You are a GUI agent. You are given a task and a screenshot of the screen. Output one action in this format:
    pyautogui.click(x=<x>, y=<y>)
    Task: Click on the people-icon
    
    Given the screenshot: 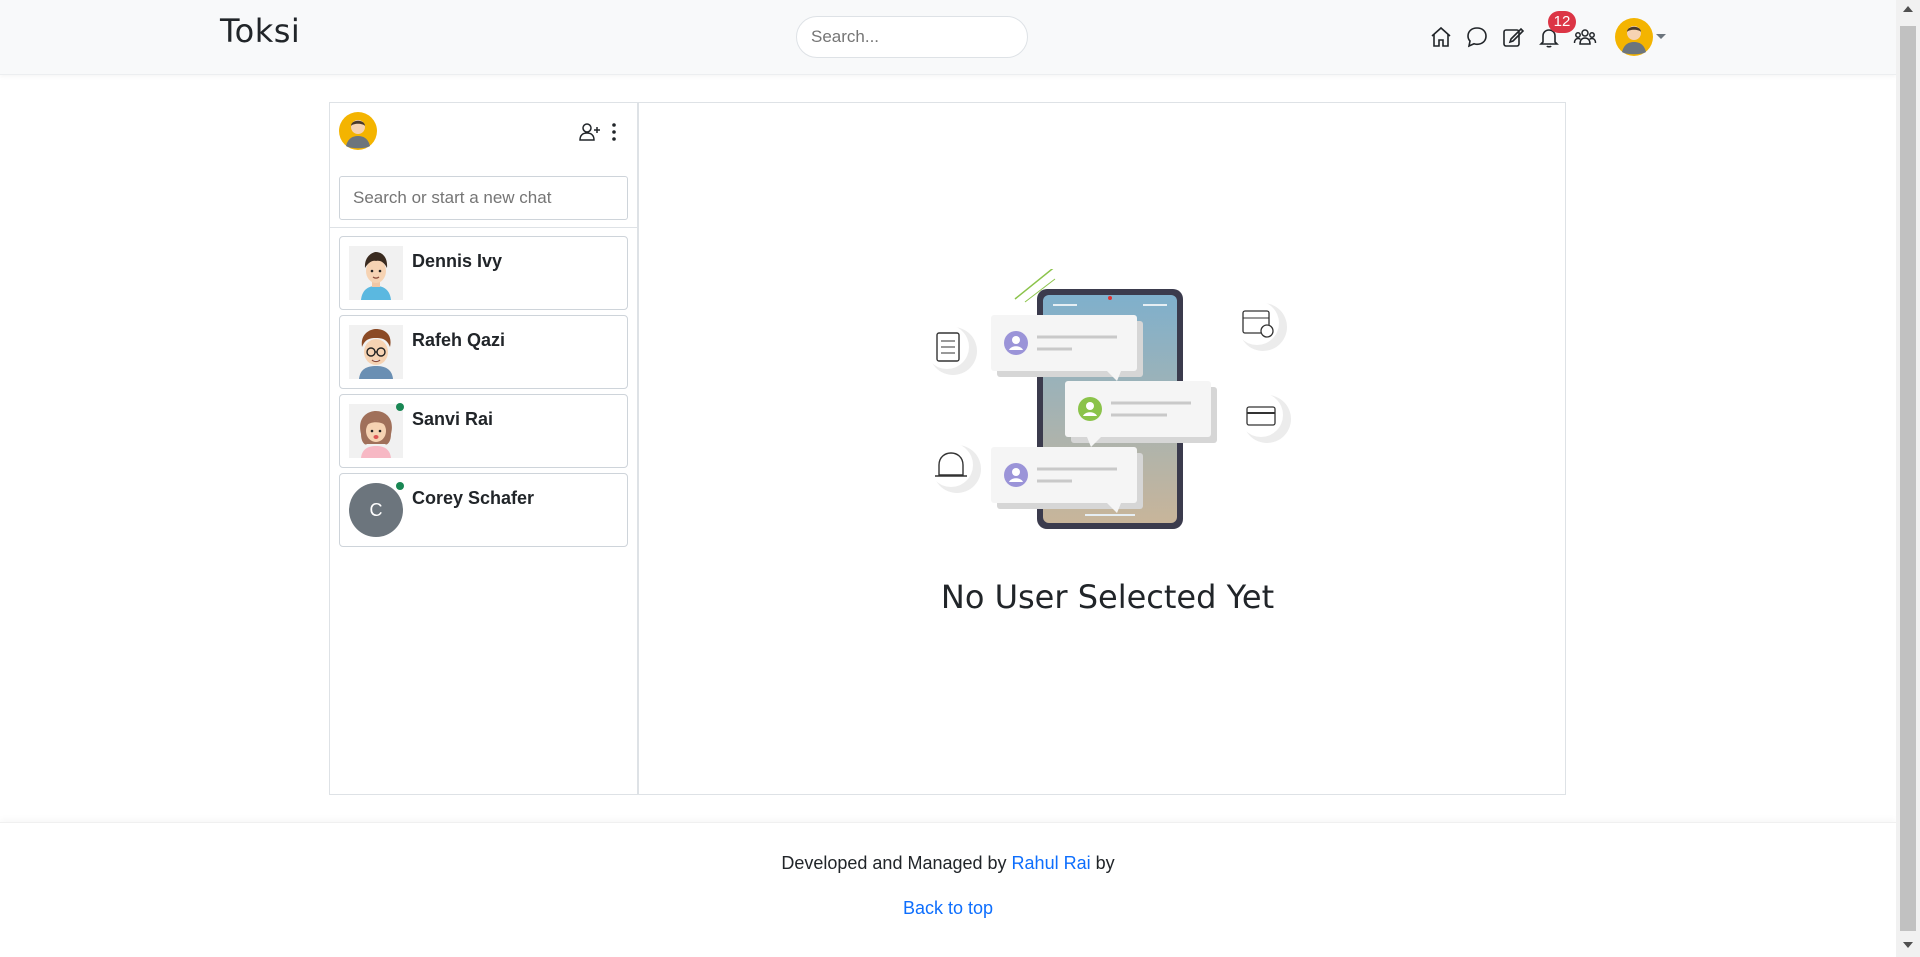 What is the action you would take?
    pyautogui.click(x=1585, y=37)
    